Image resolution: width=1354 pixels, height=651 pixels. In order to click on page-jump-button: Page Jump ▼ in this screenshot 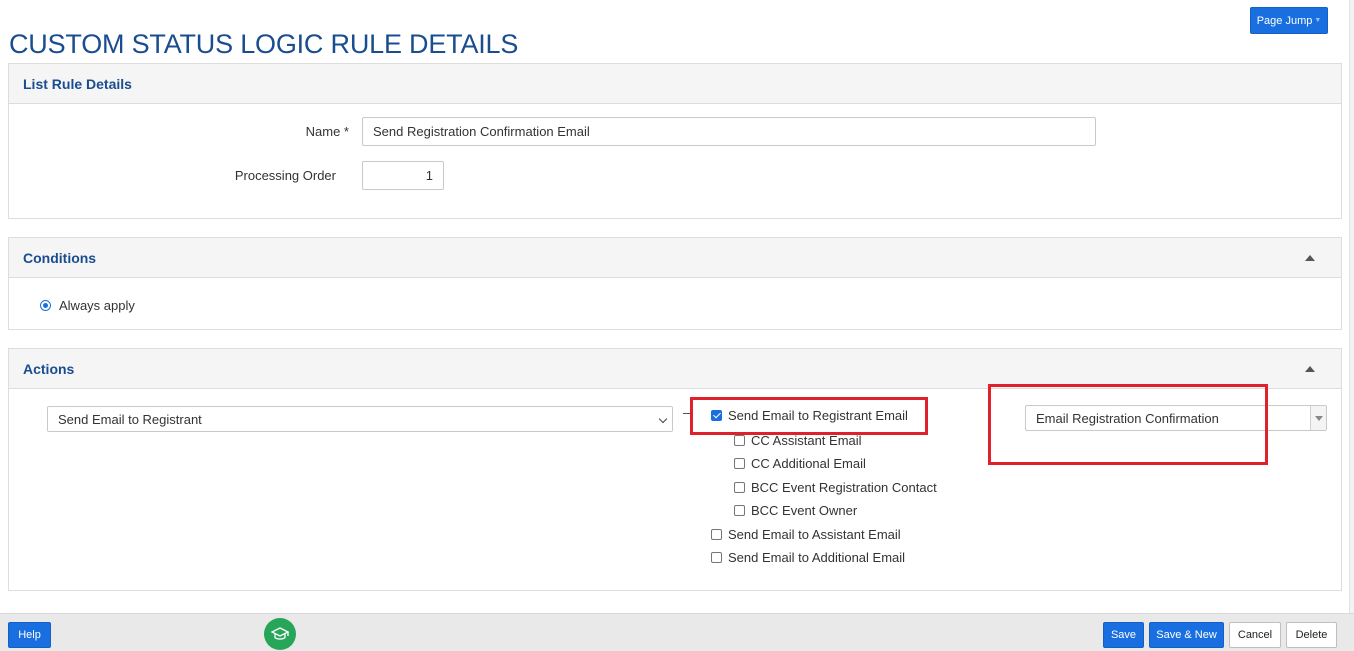, I will do `click(1289, 20)`.